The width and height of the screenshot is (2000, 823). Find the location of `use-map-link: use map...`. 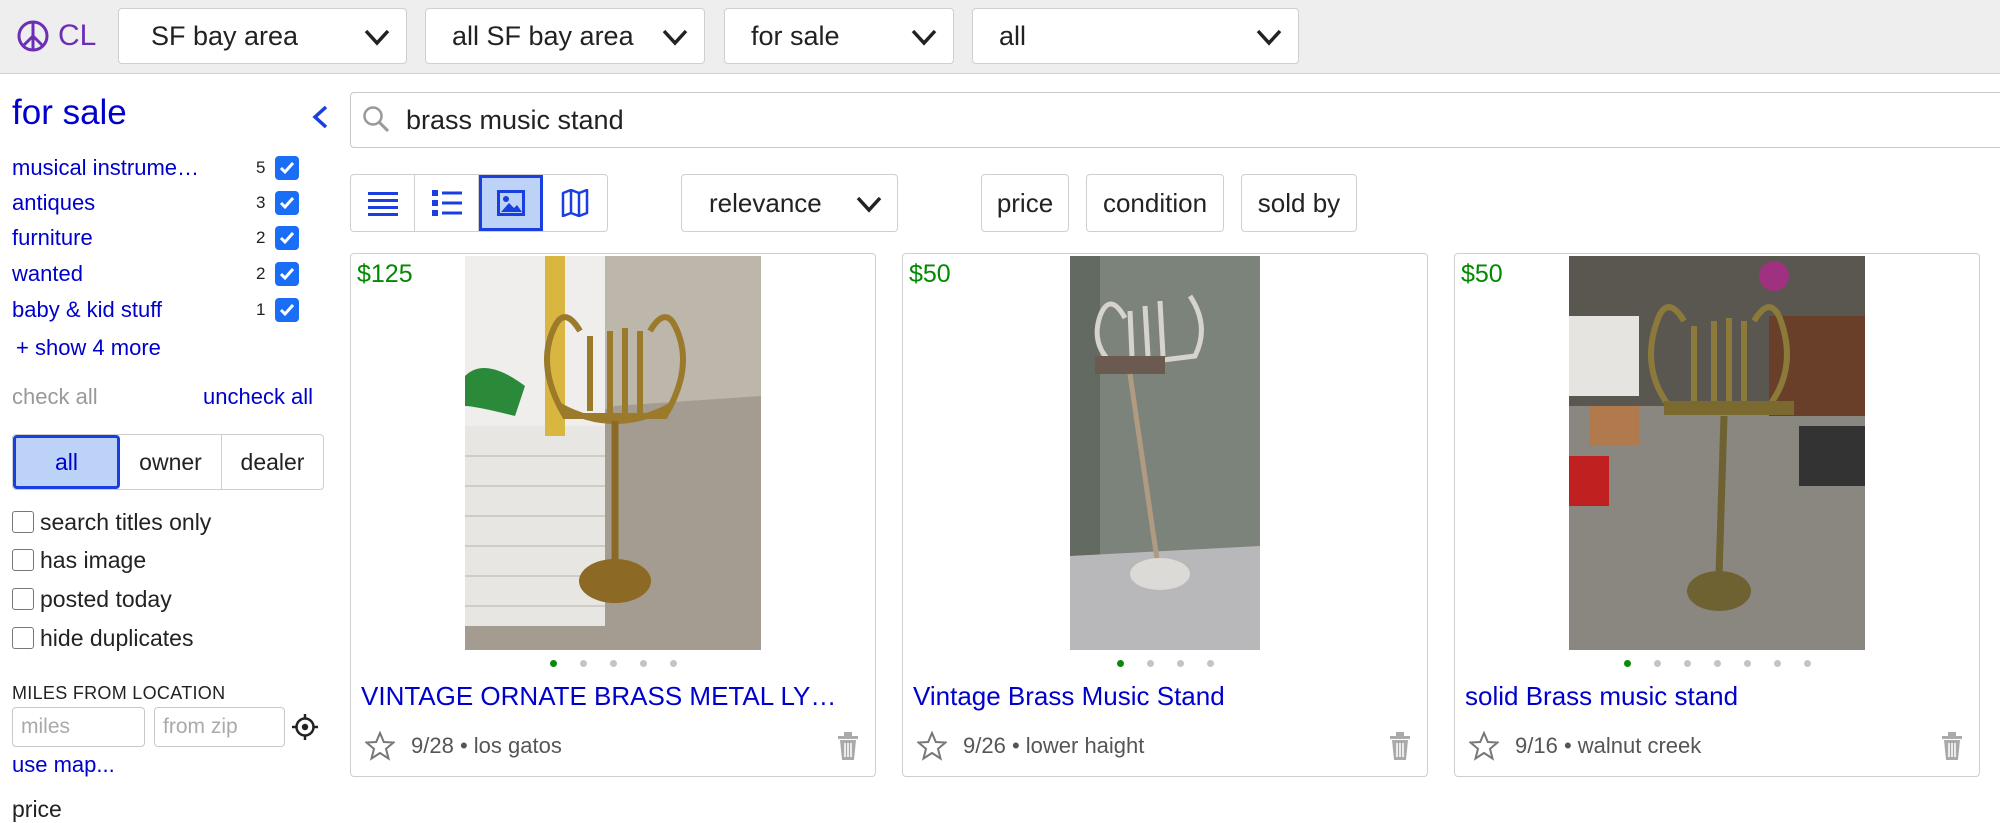

use-map-link: use map... is located at coordinates (63, 765).